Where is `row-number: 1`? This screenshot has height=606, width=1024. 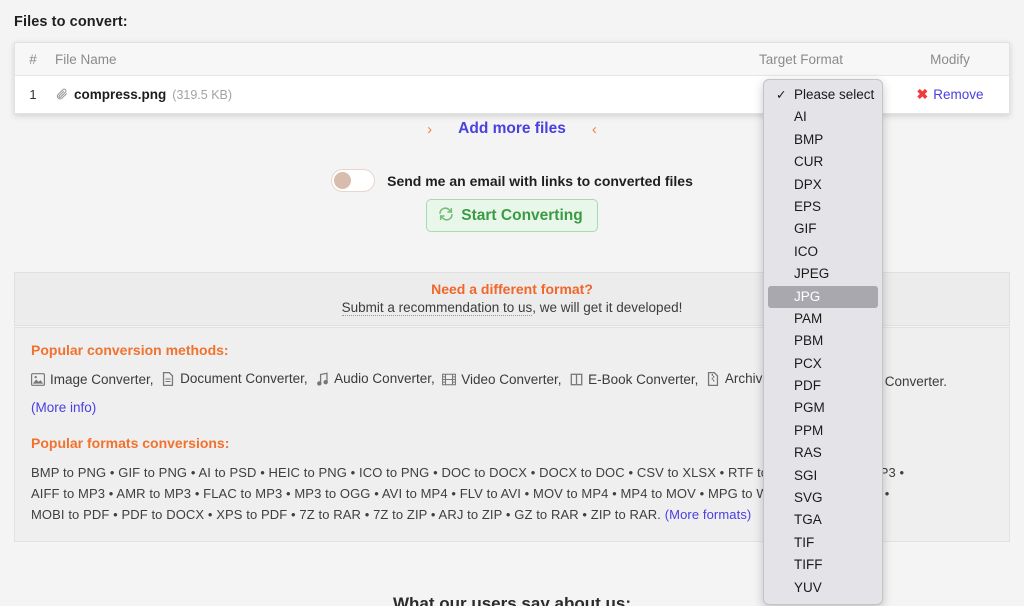
row-number: 1 is located at coordinates (33, 94).